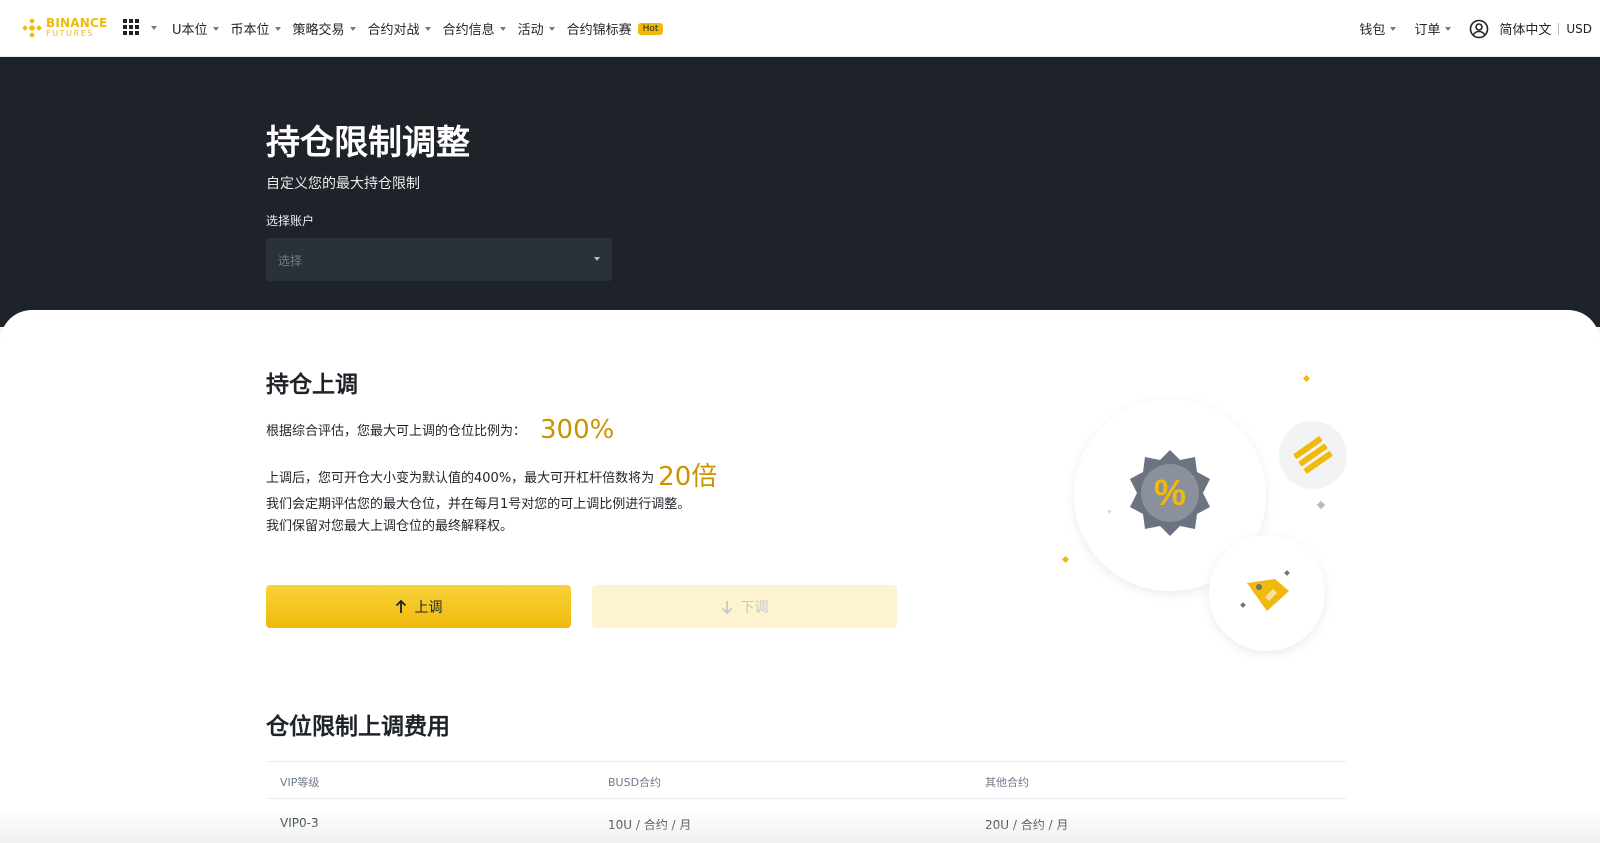 This screenshot has width=1600, height=843. I want to click on header-vip-level: VIP等级, so click(300, 782).